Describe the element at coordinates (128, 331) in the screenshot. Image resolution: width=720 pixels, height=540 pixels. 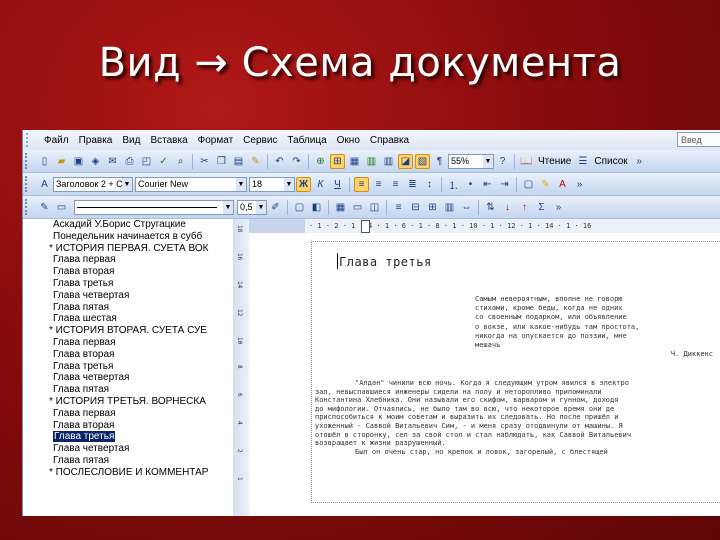
I see `document-map-item: * ИСТОРИЯ ВТОРАЯ. СУЕТА СУЕ` at that location.